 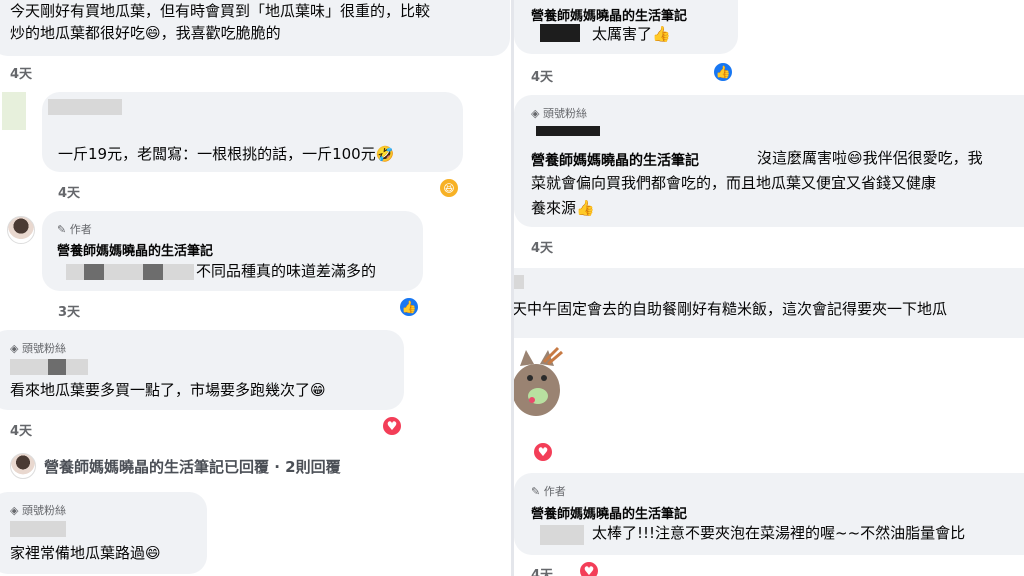 I want to click on comment-1-line-2: 炒的地瓜葉都很好吃😄，我喜歡吃脆脆的, so click(x=145, y=33).